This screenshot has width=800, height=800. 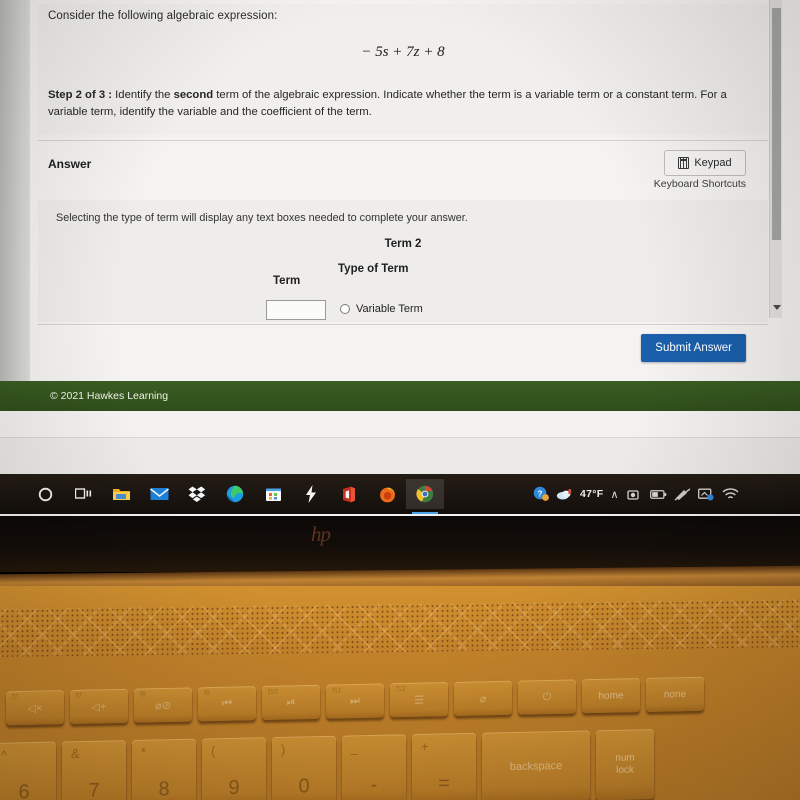 What do you see at coordinates (675, 694) in the screenshot?
I see `key-end: none` at bounding box center [675, 694].